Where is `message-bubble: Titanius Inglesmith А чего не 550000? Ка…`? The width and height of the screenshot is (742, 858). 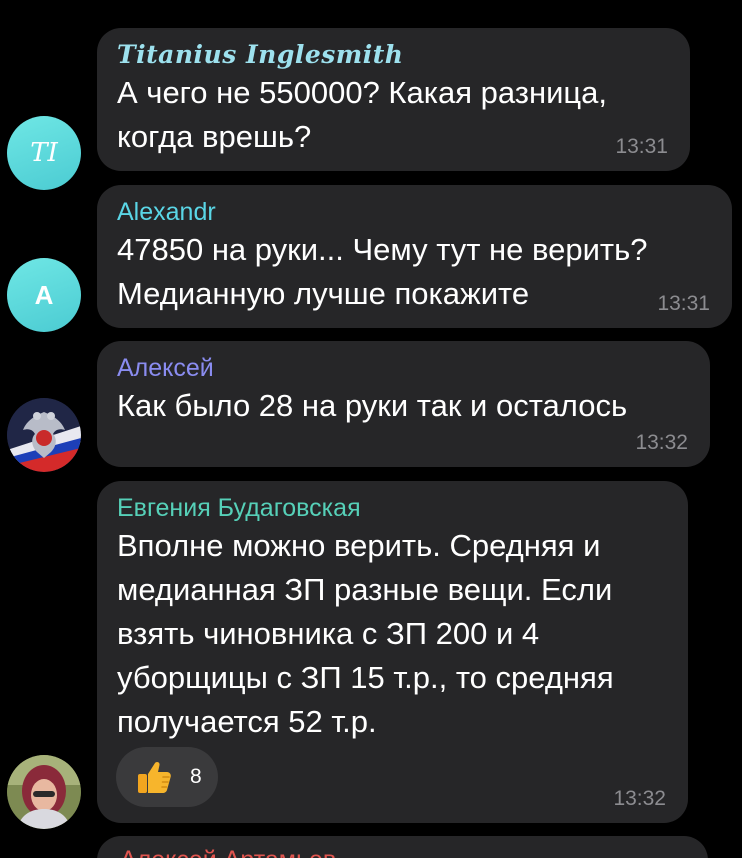
message-bubble: Titanius Inglesmith А чего не 550000? Ка… is located at coordinates (393, 99).